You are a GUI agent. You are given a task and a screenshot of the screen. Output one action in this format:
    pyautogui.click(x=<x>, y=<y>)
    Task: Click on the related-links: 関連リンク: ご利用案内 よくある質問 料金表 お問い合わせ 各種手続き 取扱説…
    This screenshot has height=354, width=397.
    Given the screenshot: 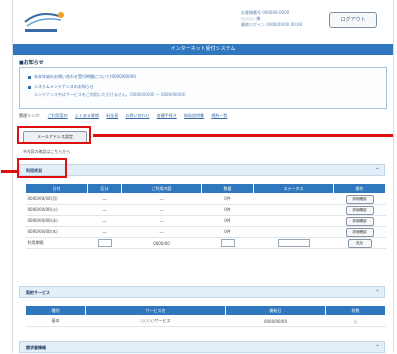 What is the action you would take?
    pyautogui.click(x=204, y=116)
    